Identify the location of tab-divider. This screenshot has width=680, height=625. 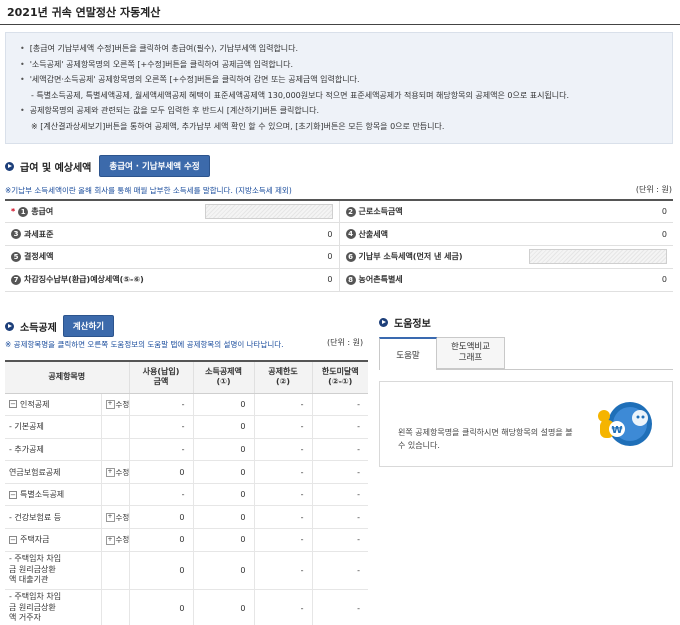
(555, 369).